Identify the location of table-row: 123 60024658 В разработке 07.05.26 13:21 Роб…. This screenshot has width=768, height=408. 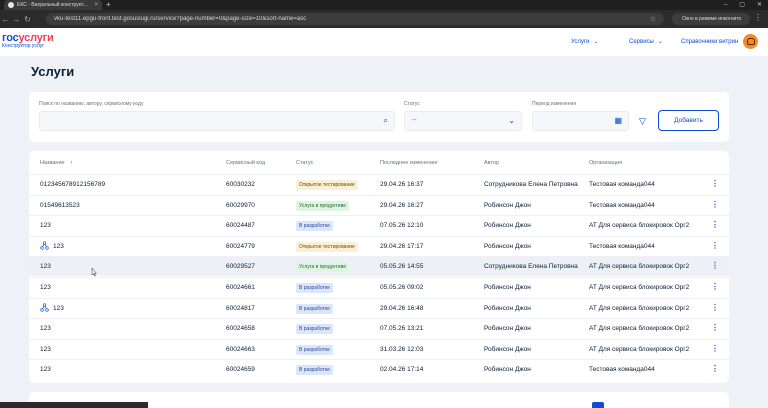
(379, 328).